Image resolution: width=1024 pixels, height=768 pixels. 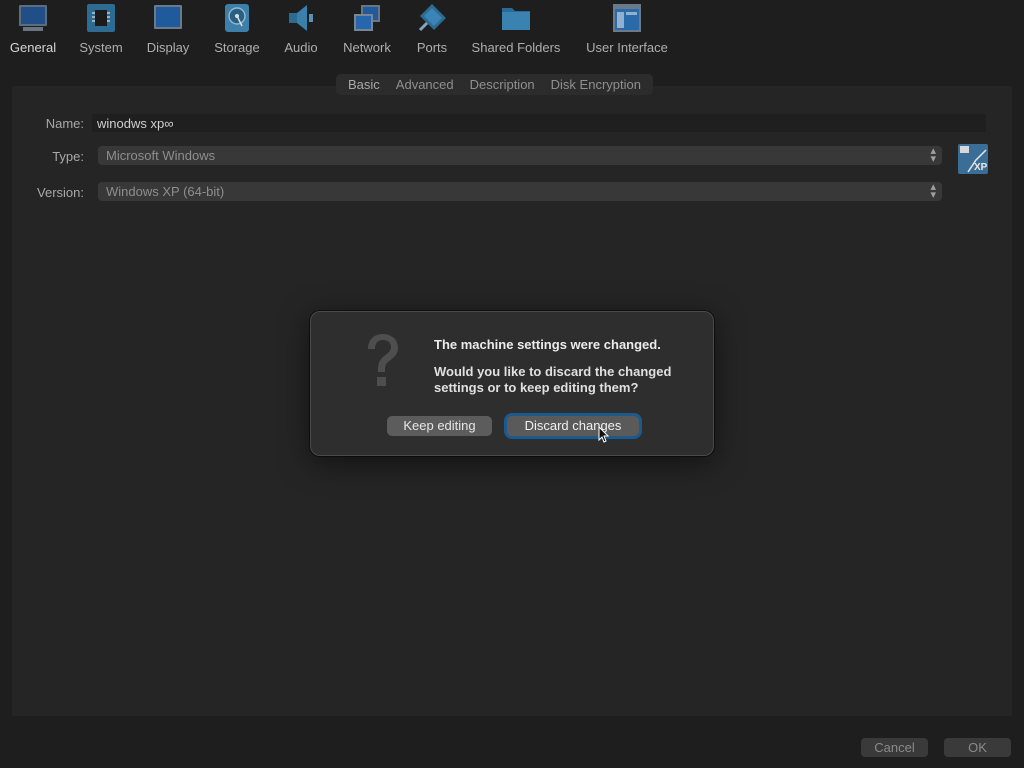 What do you see at coordinates (301, 18) in the screenshot?
I see `speaker-icon` at bounding box center [301, 18].